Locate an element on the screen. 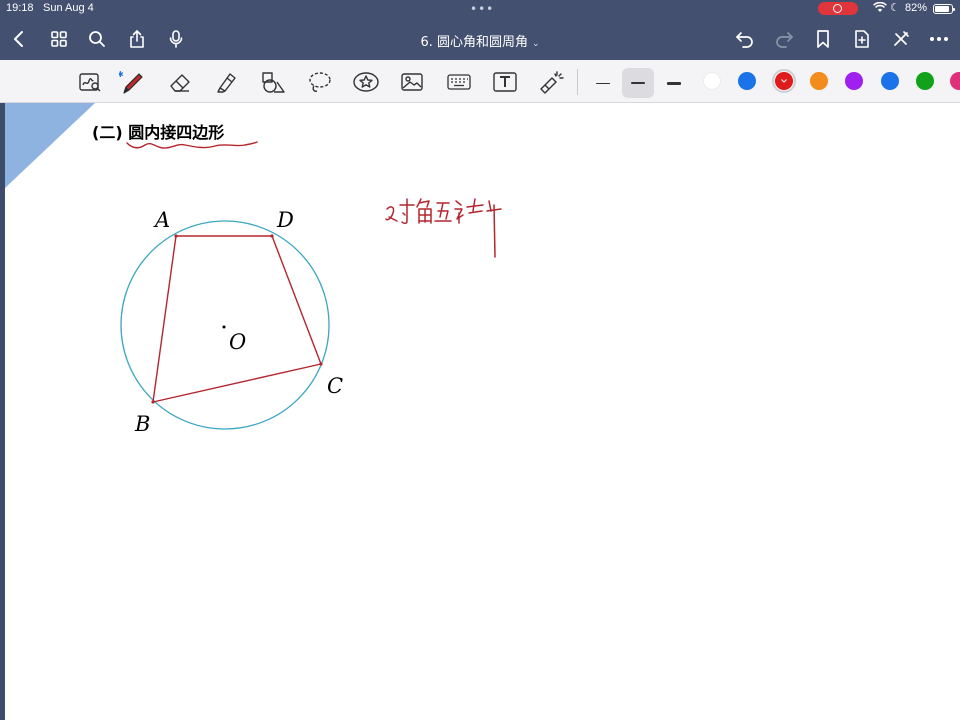 The width and height of the screenshot is (960, 720). inscribed-quadrilateral-diagram: A D C B O is located at coordinates (231, 322).